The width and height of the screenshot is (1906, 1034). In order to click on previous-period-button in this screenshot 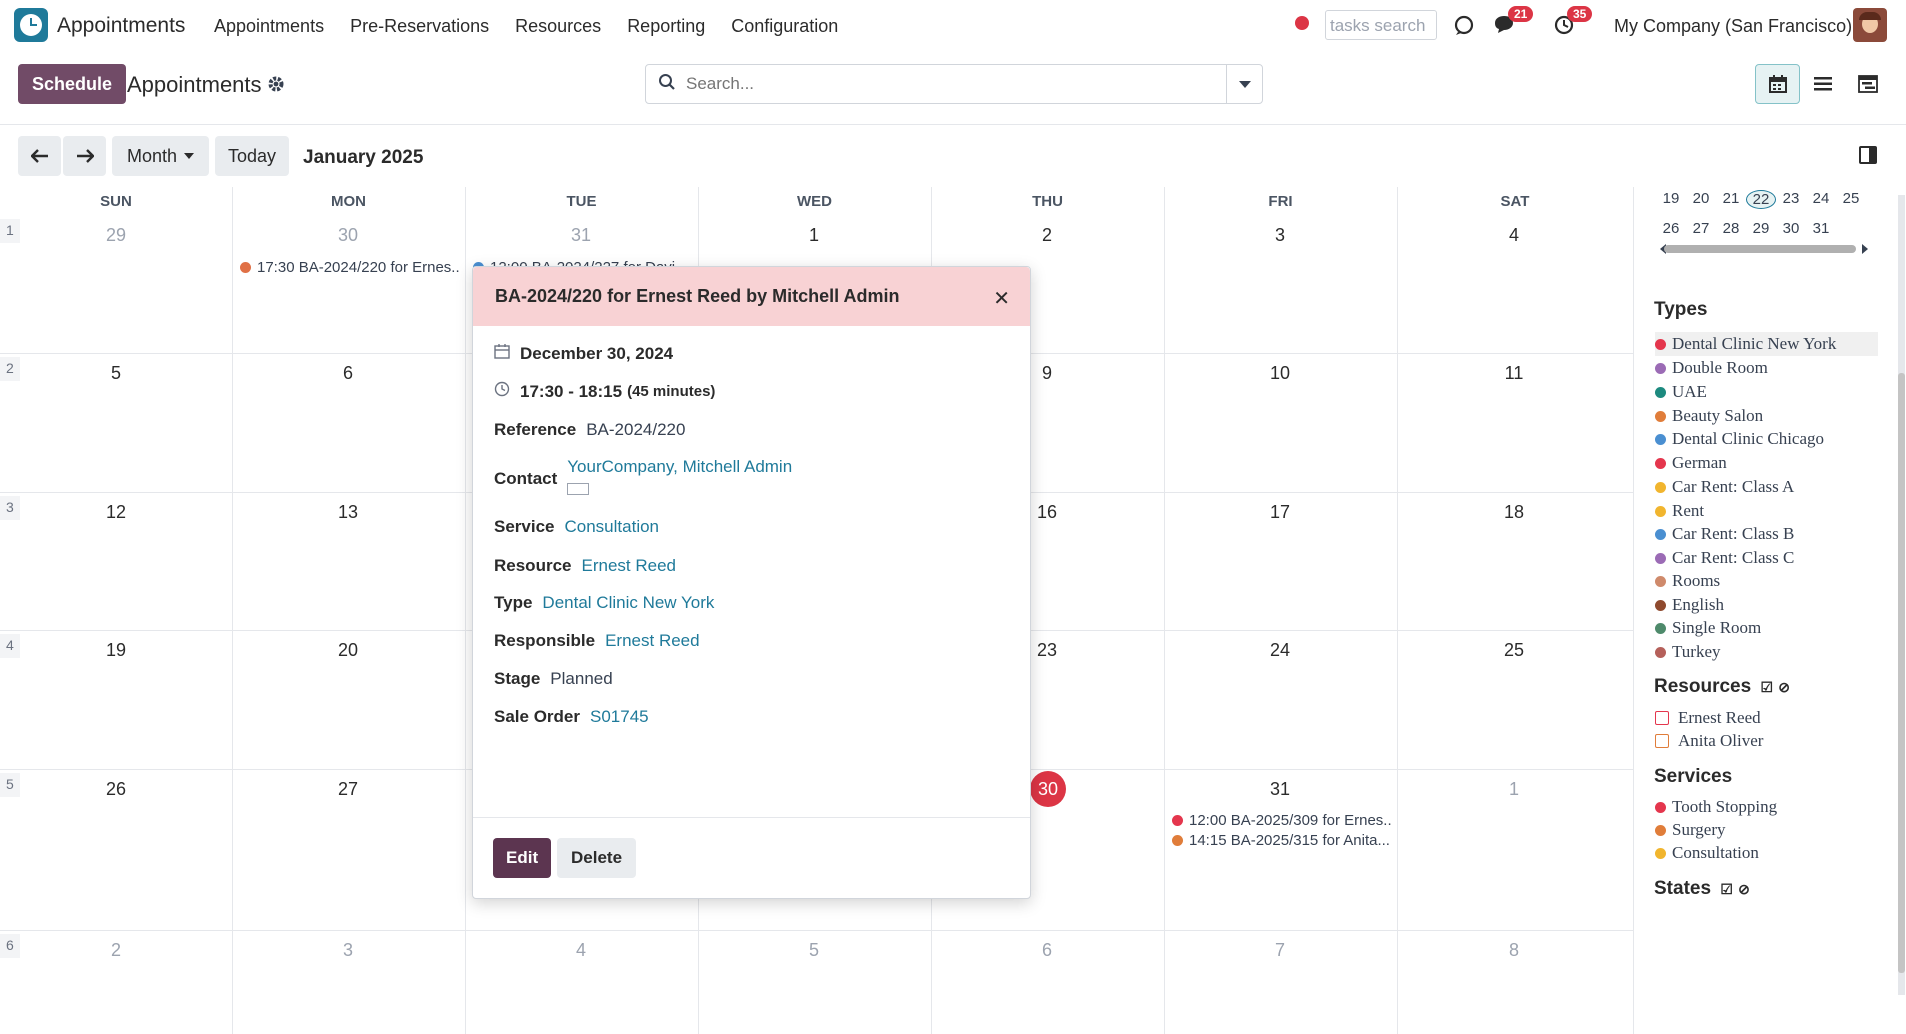, I will do `click(39, 156)`.